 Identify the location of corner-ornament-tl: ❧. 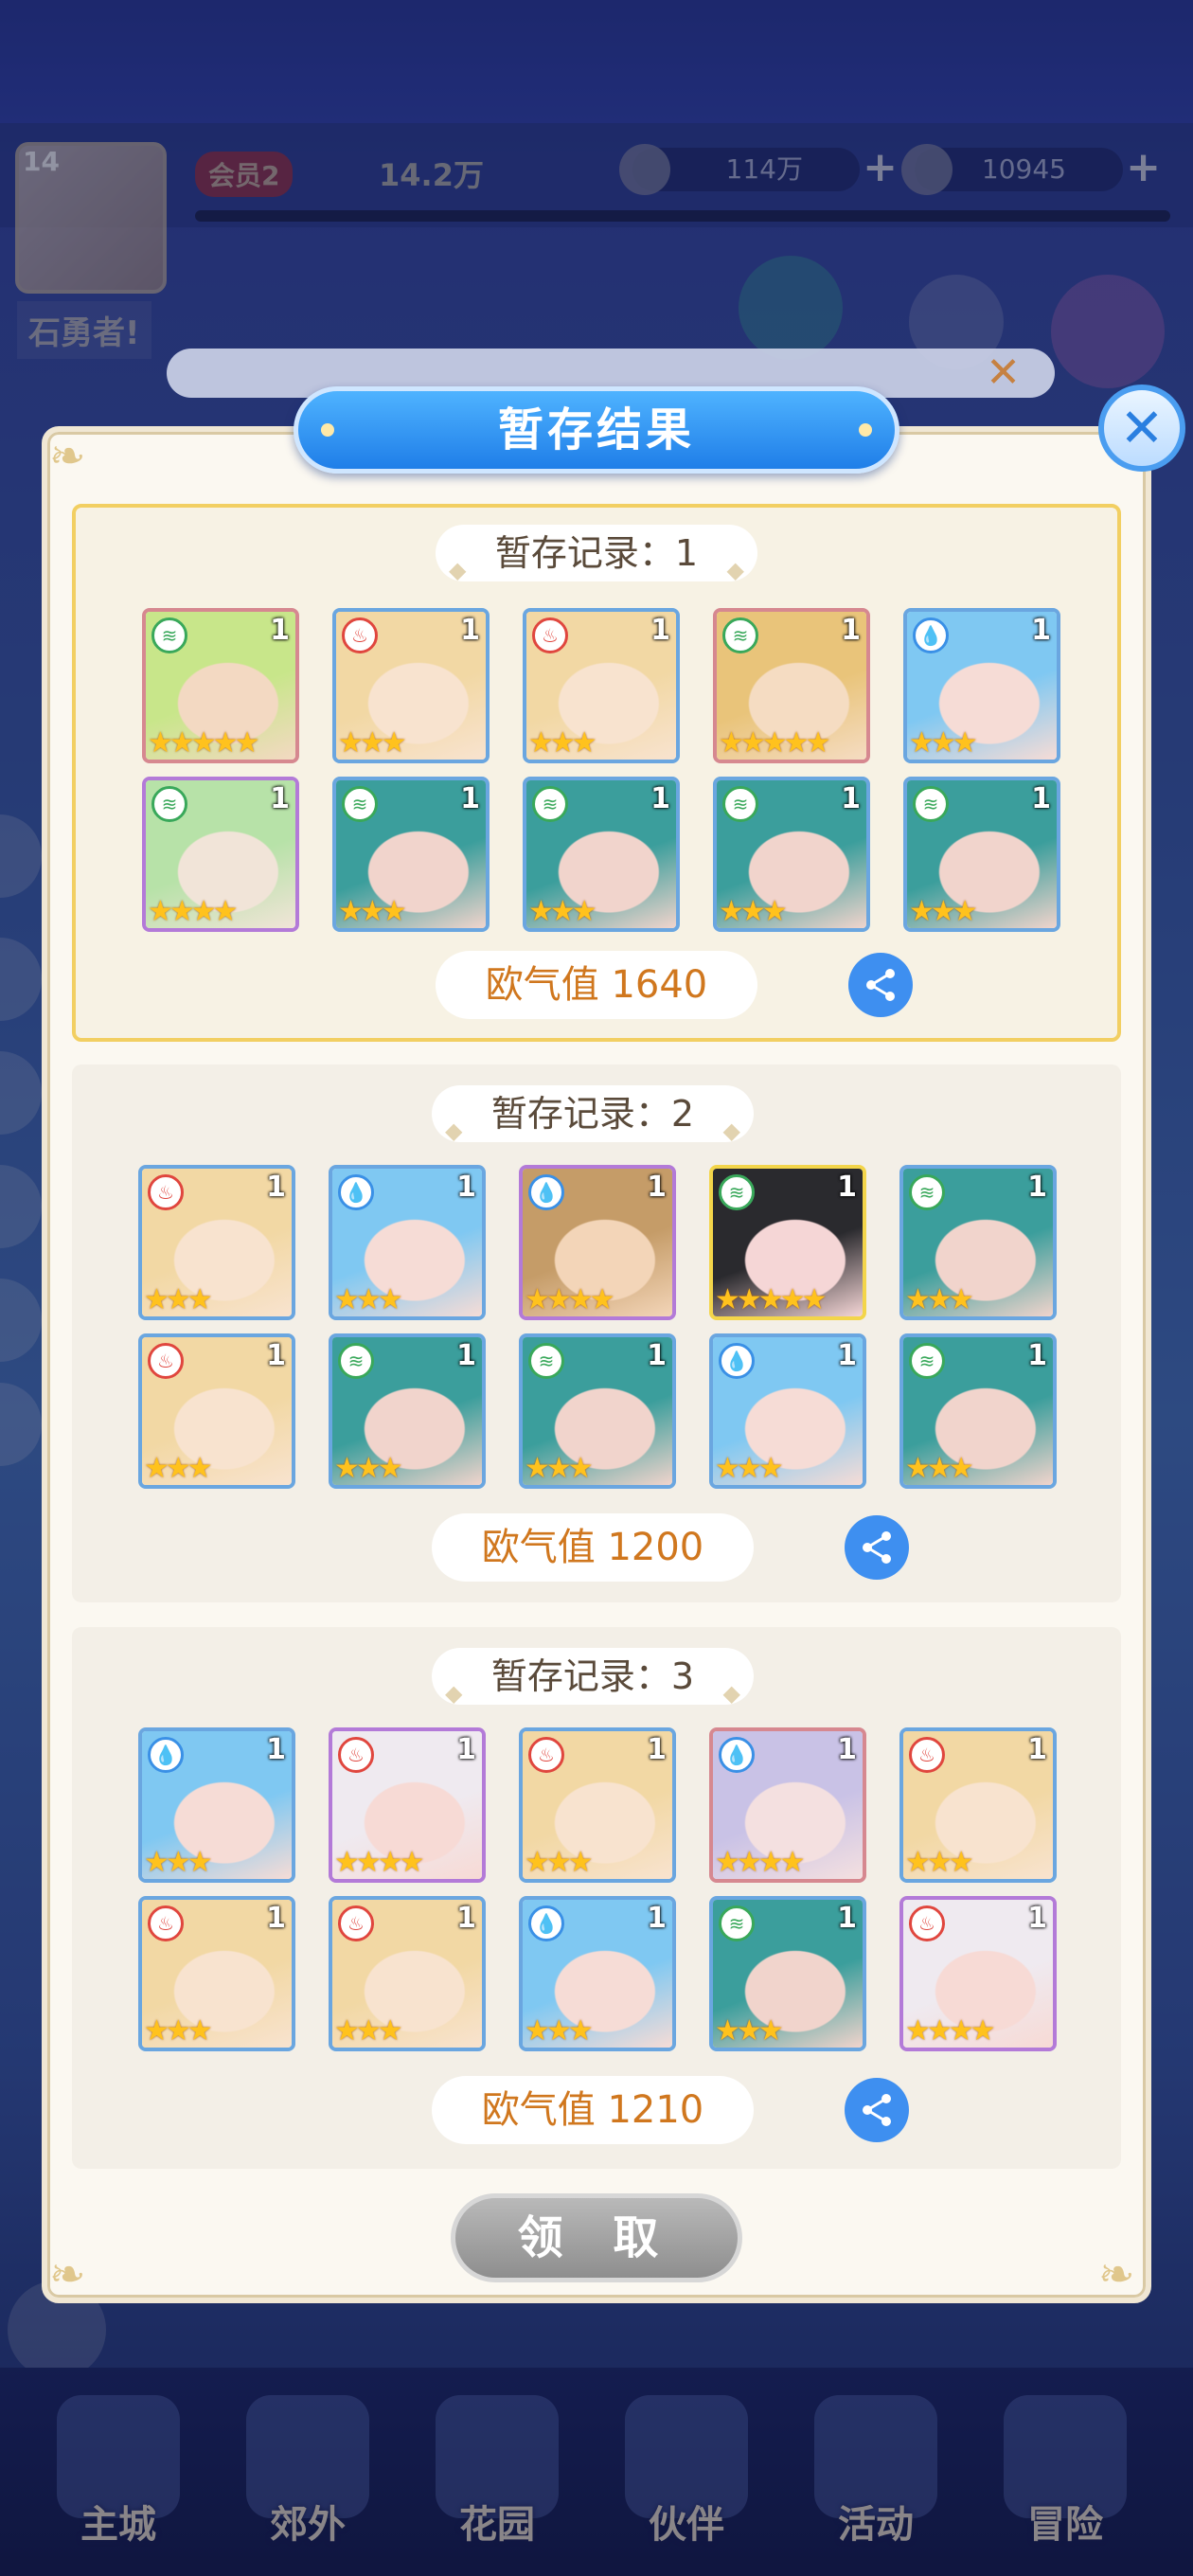
(67, 455).